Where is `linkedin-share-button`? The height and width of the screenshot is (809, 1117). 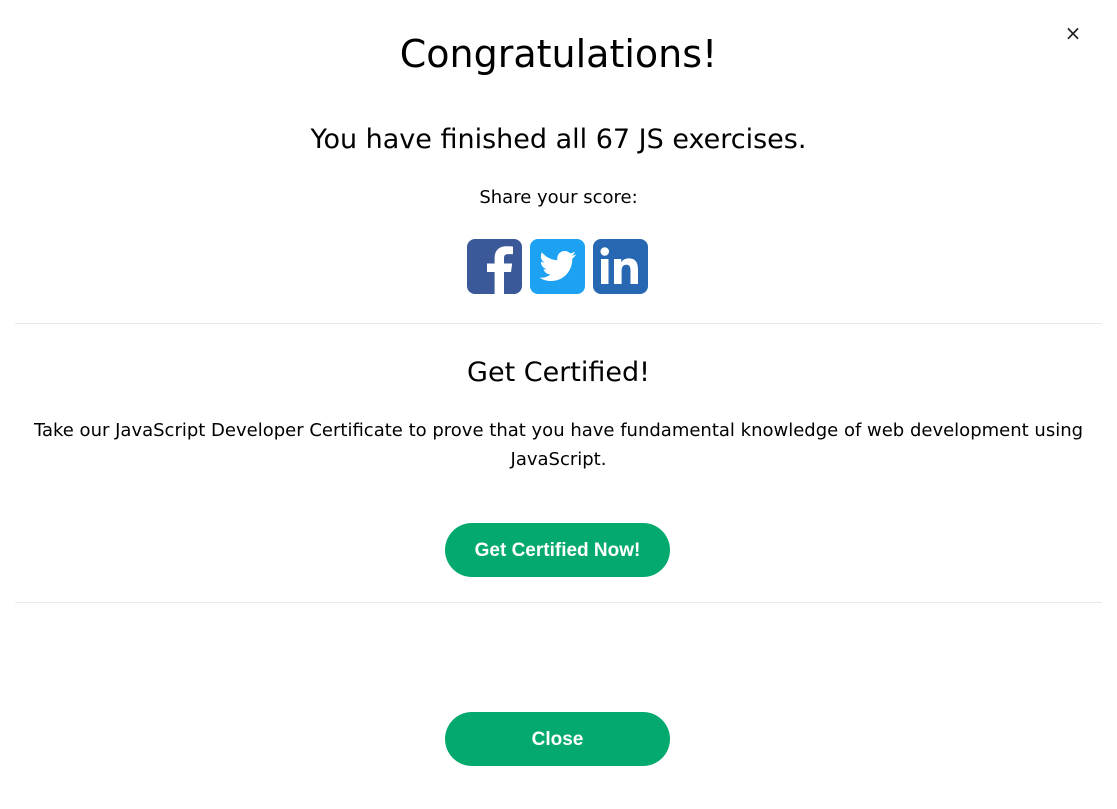
linkedin-share-button is located at coordinates (620, 266).